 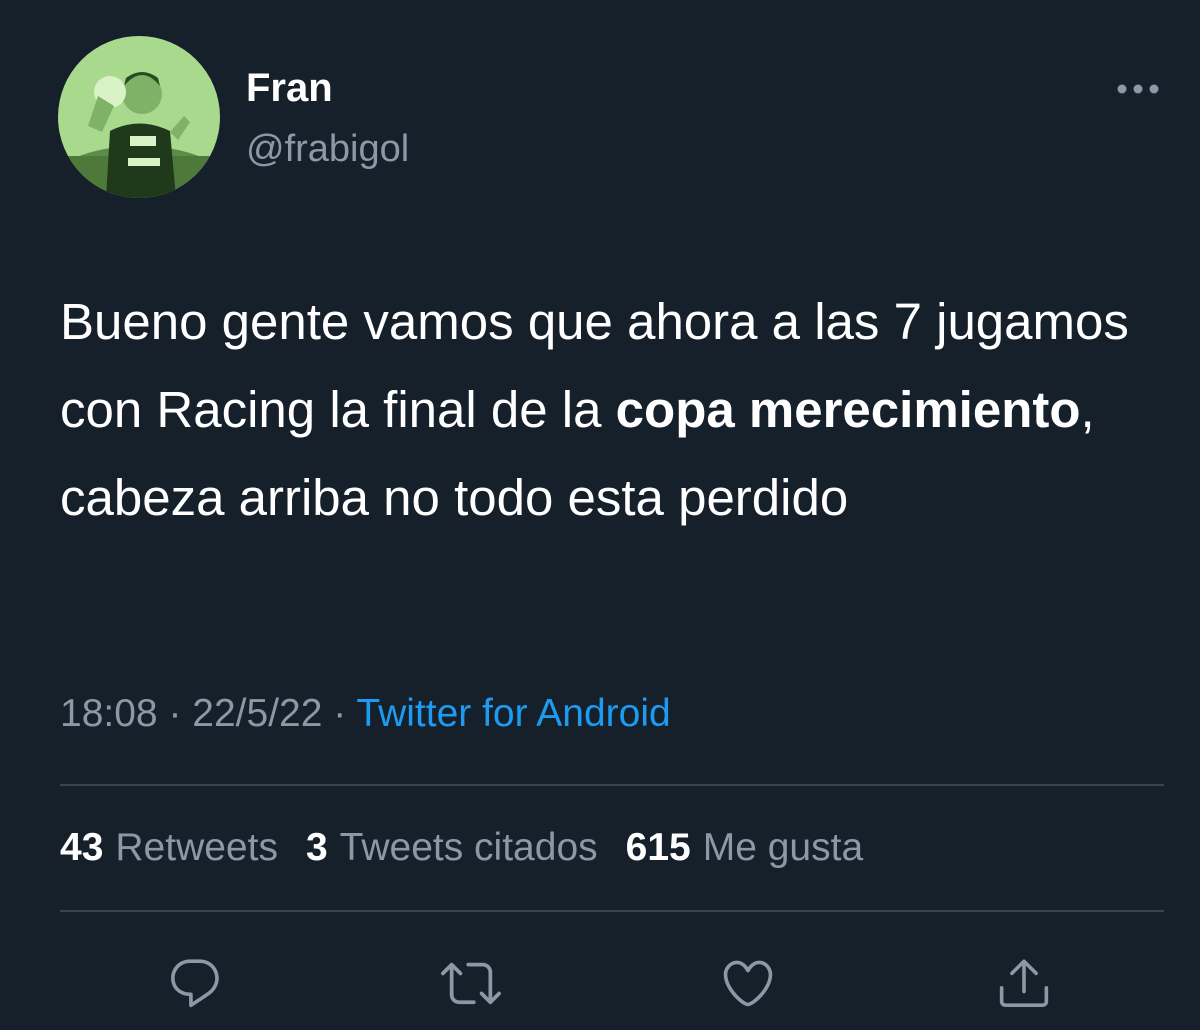 I want to click on likes-count: 615, so click(x=658, y=847).